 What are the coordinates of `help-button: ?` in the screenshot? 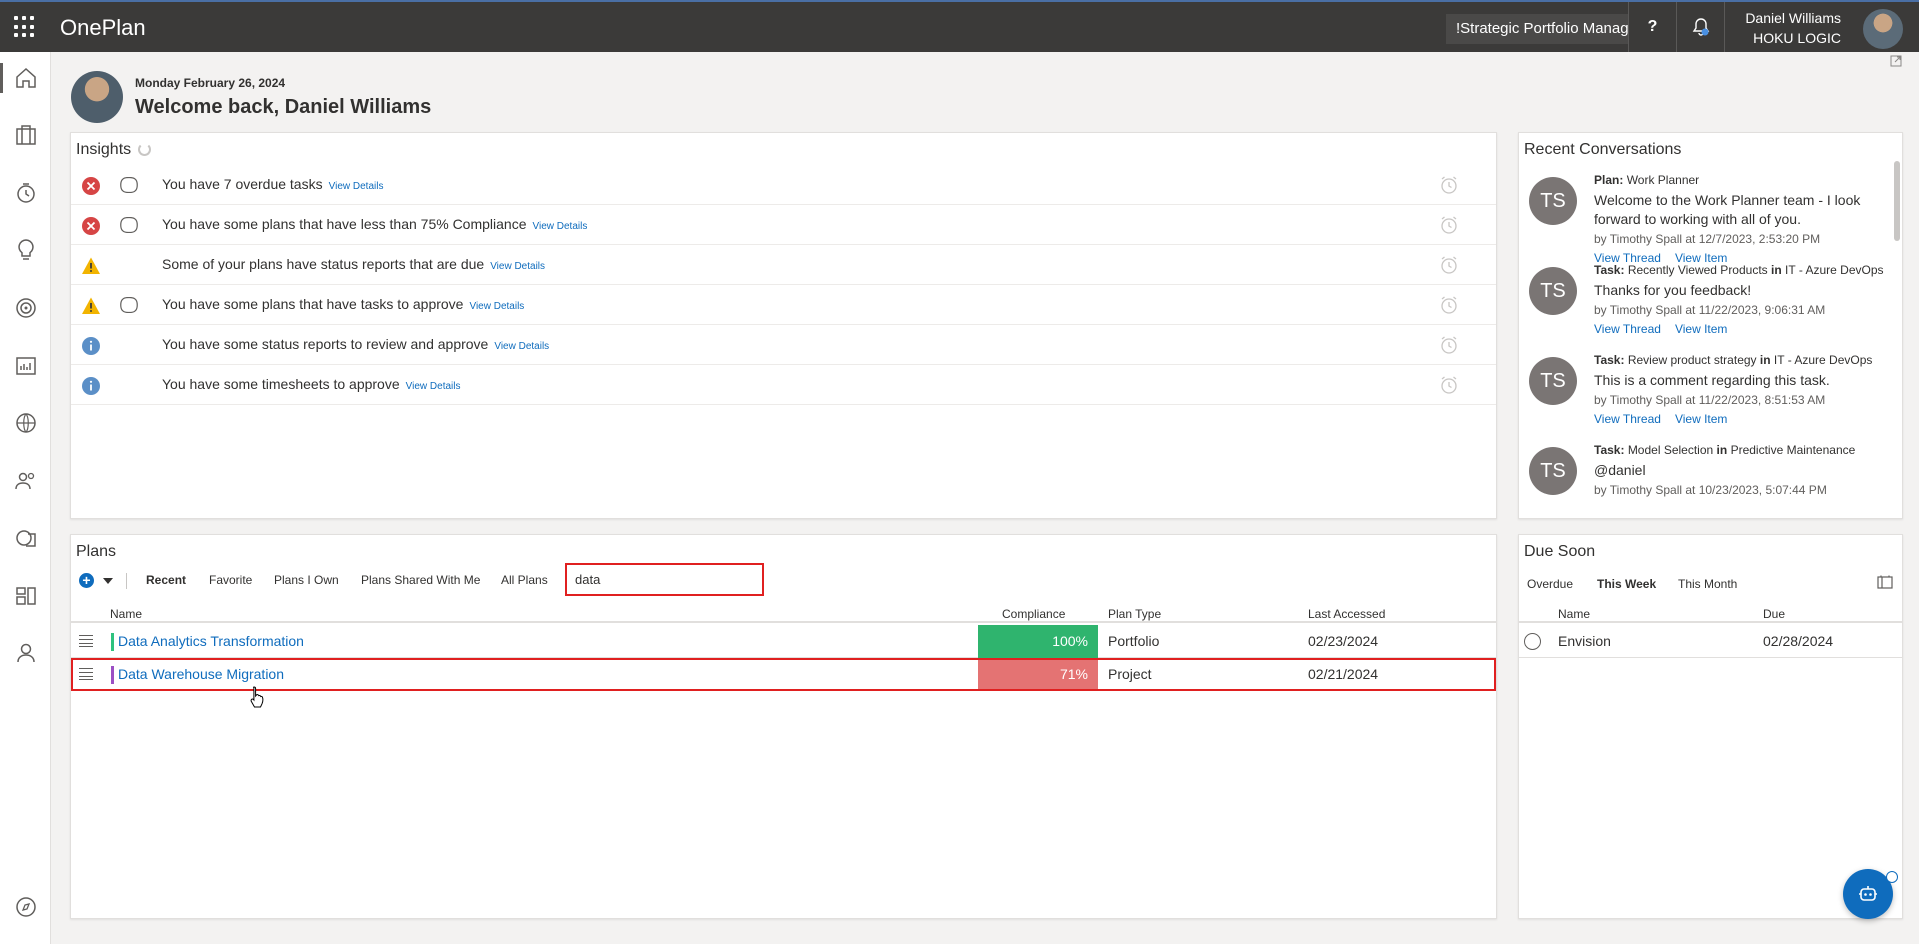 It's located at (1652, 27).